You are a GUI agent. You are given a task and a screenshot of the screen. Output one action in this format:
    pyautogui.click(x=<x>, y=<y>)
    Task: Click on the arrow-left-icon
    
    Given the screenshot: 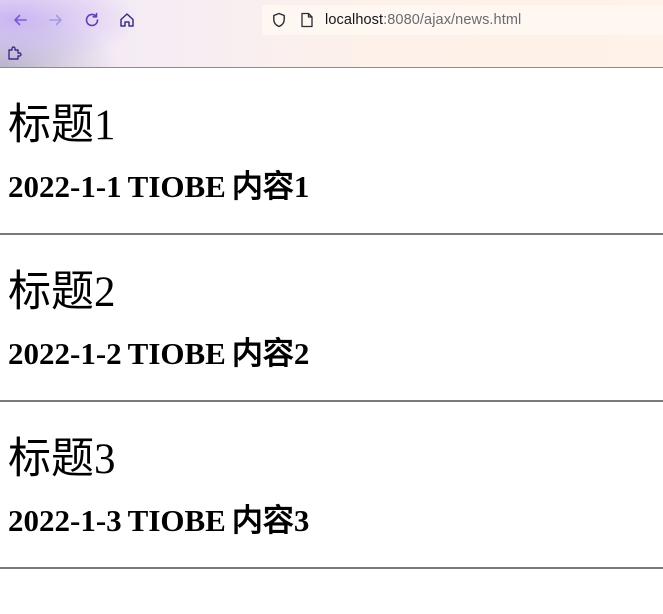 What is the action you would take?
    pyautogui.click(x=20, y=20)
    